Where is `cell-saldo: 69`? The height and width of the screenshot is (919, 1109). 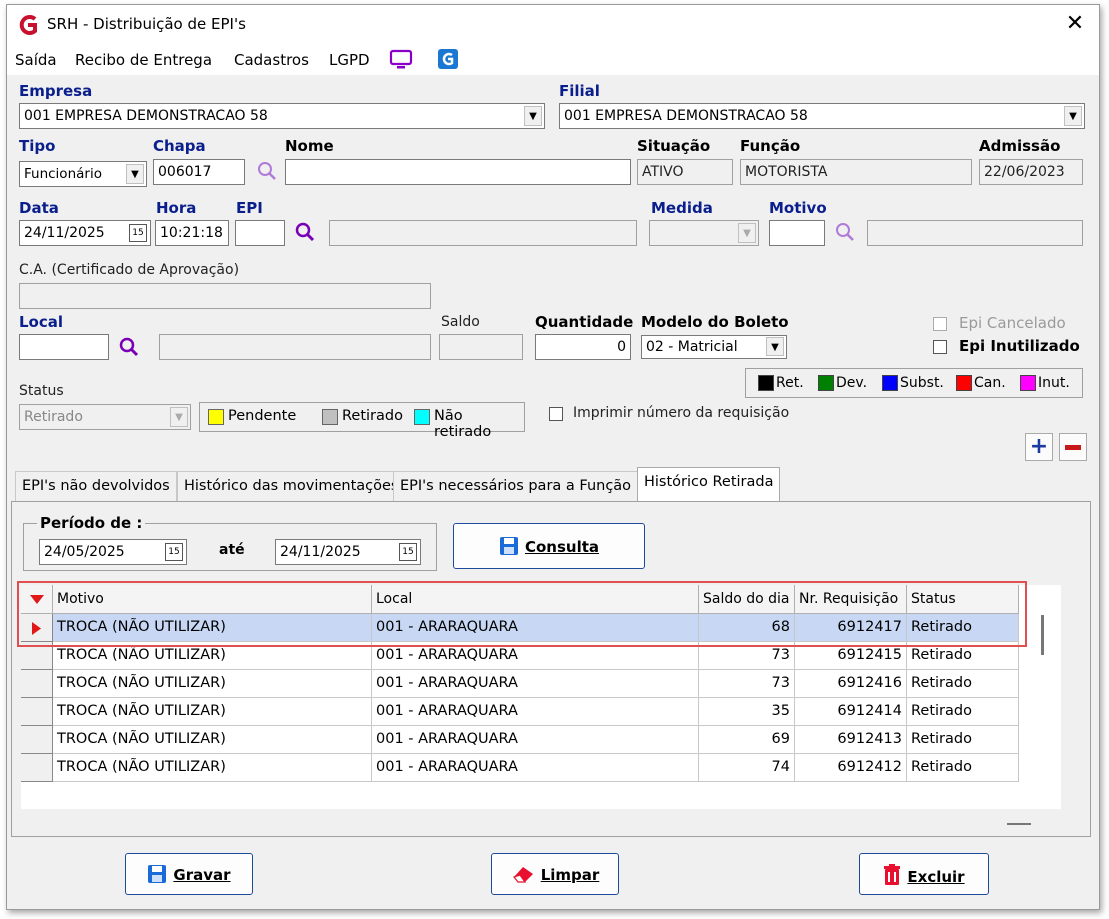 cell-saldo: 69 is located at coordinates (747, 740).